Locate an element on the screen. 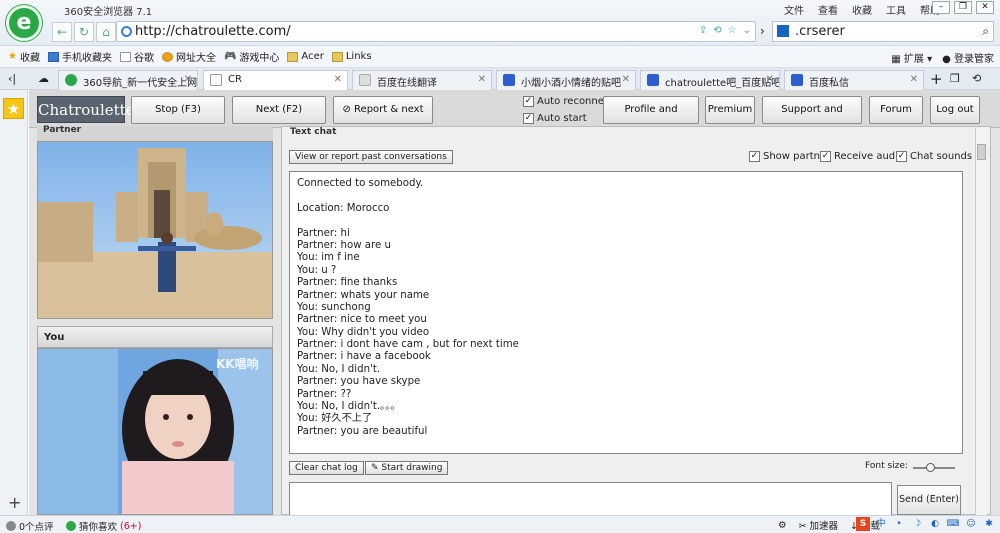  dropdown-icon: ⌄ is located at coordinates (747, 30).